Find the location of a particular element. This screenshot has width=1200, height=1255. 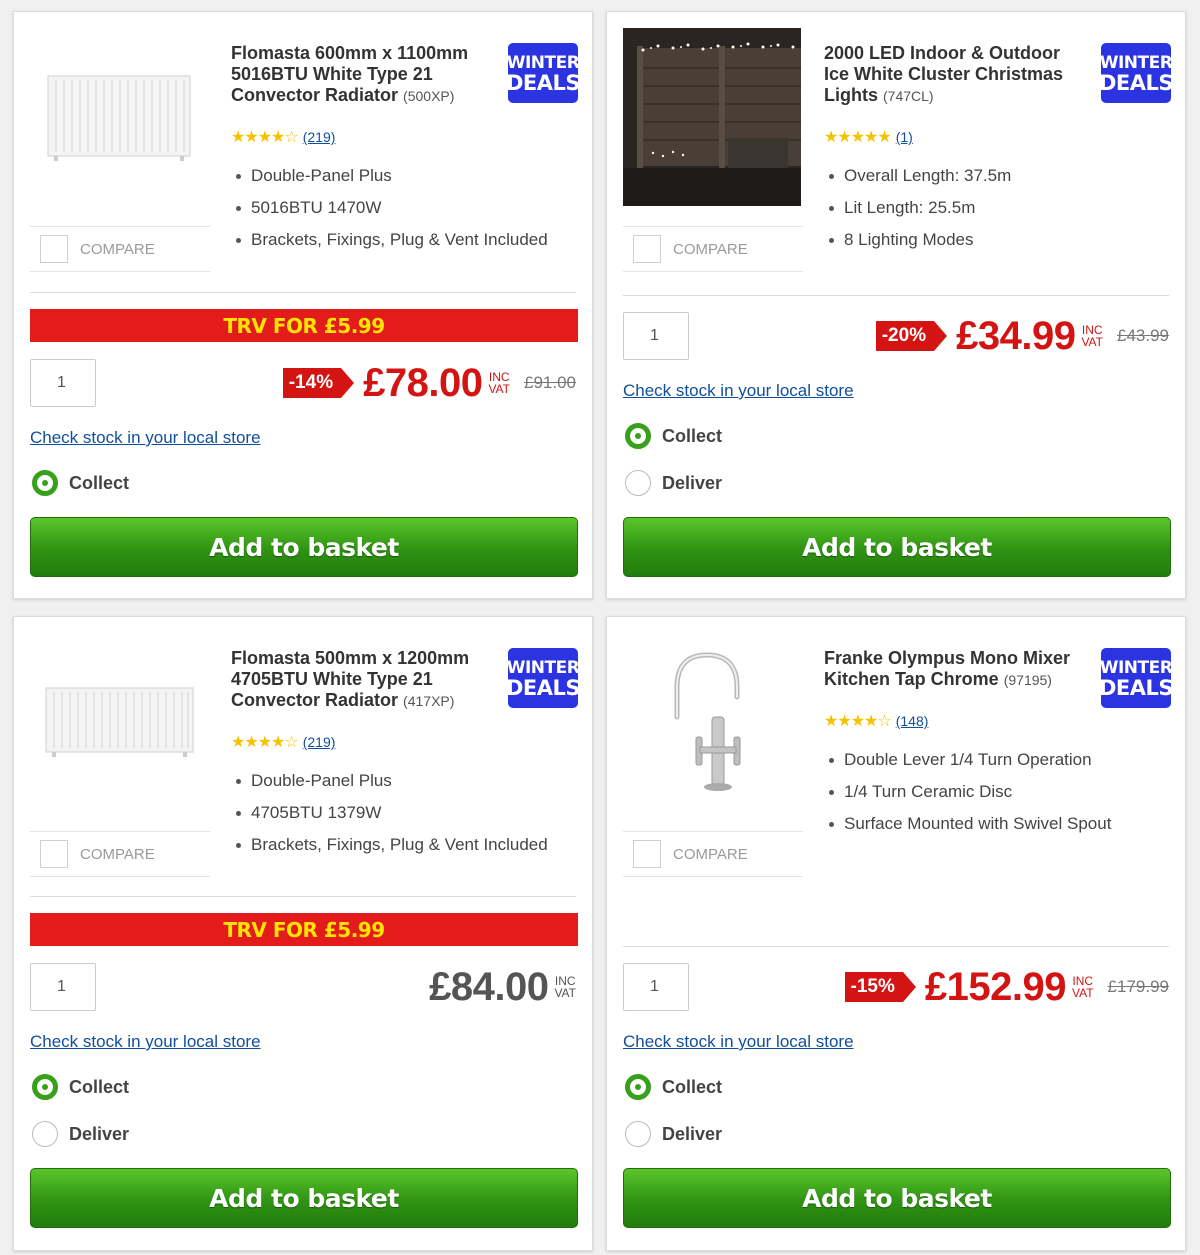

product-code: (97195) is located at coordinates (1027, 680).